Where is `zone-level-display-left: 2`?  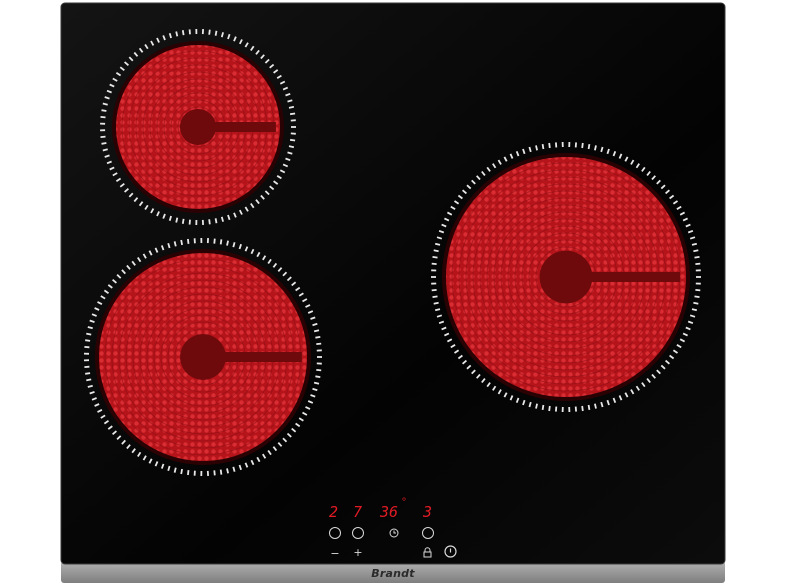 zone-level-display-left: 2 is located at coordinates (334, 512).